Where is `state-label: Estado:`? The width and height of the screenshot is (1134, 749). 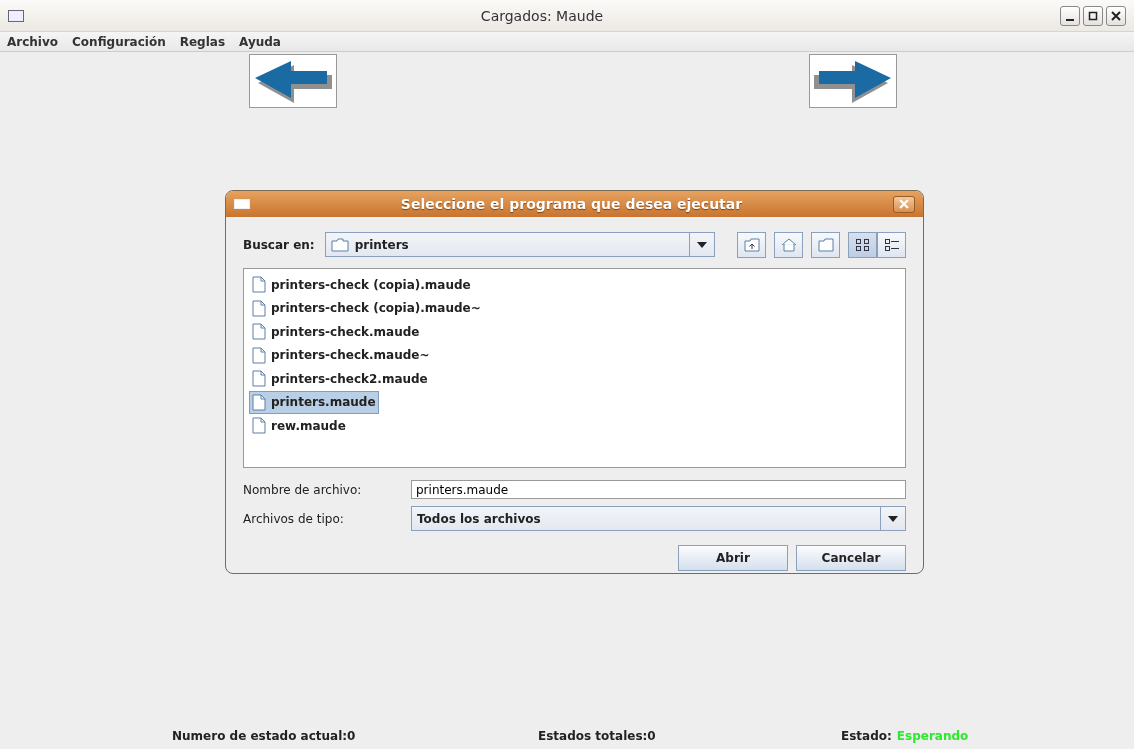
state-label: Estado: is located at coordinates (866, 735).